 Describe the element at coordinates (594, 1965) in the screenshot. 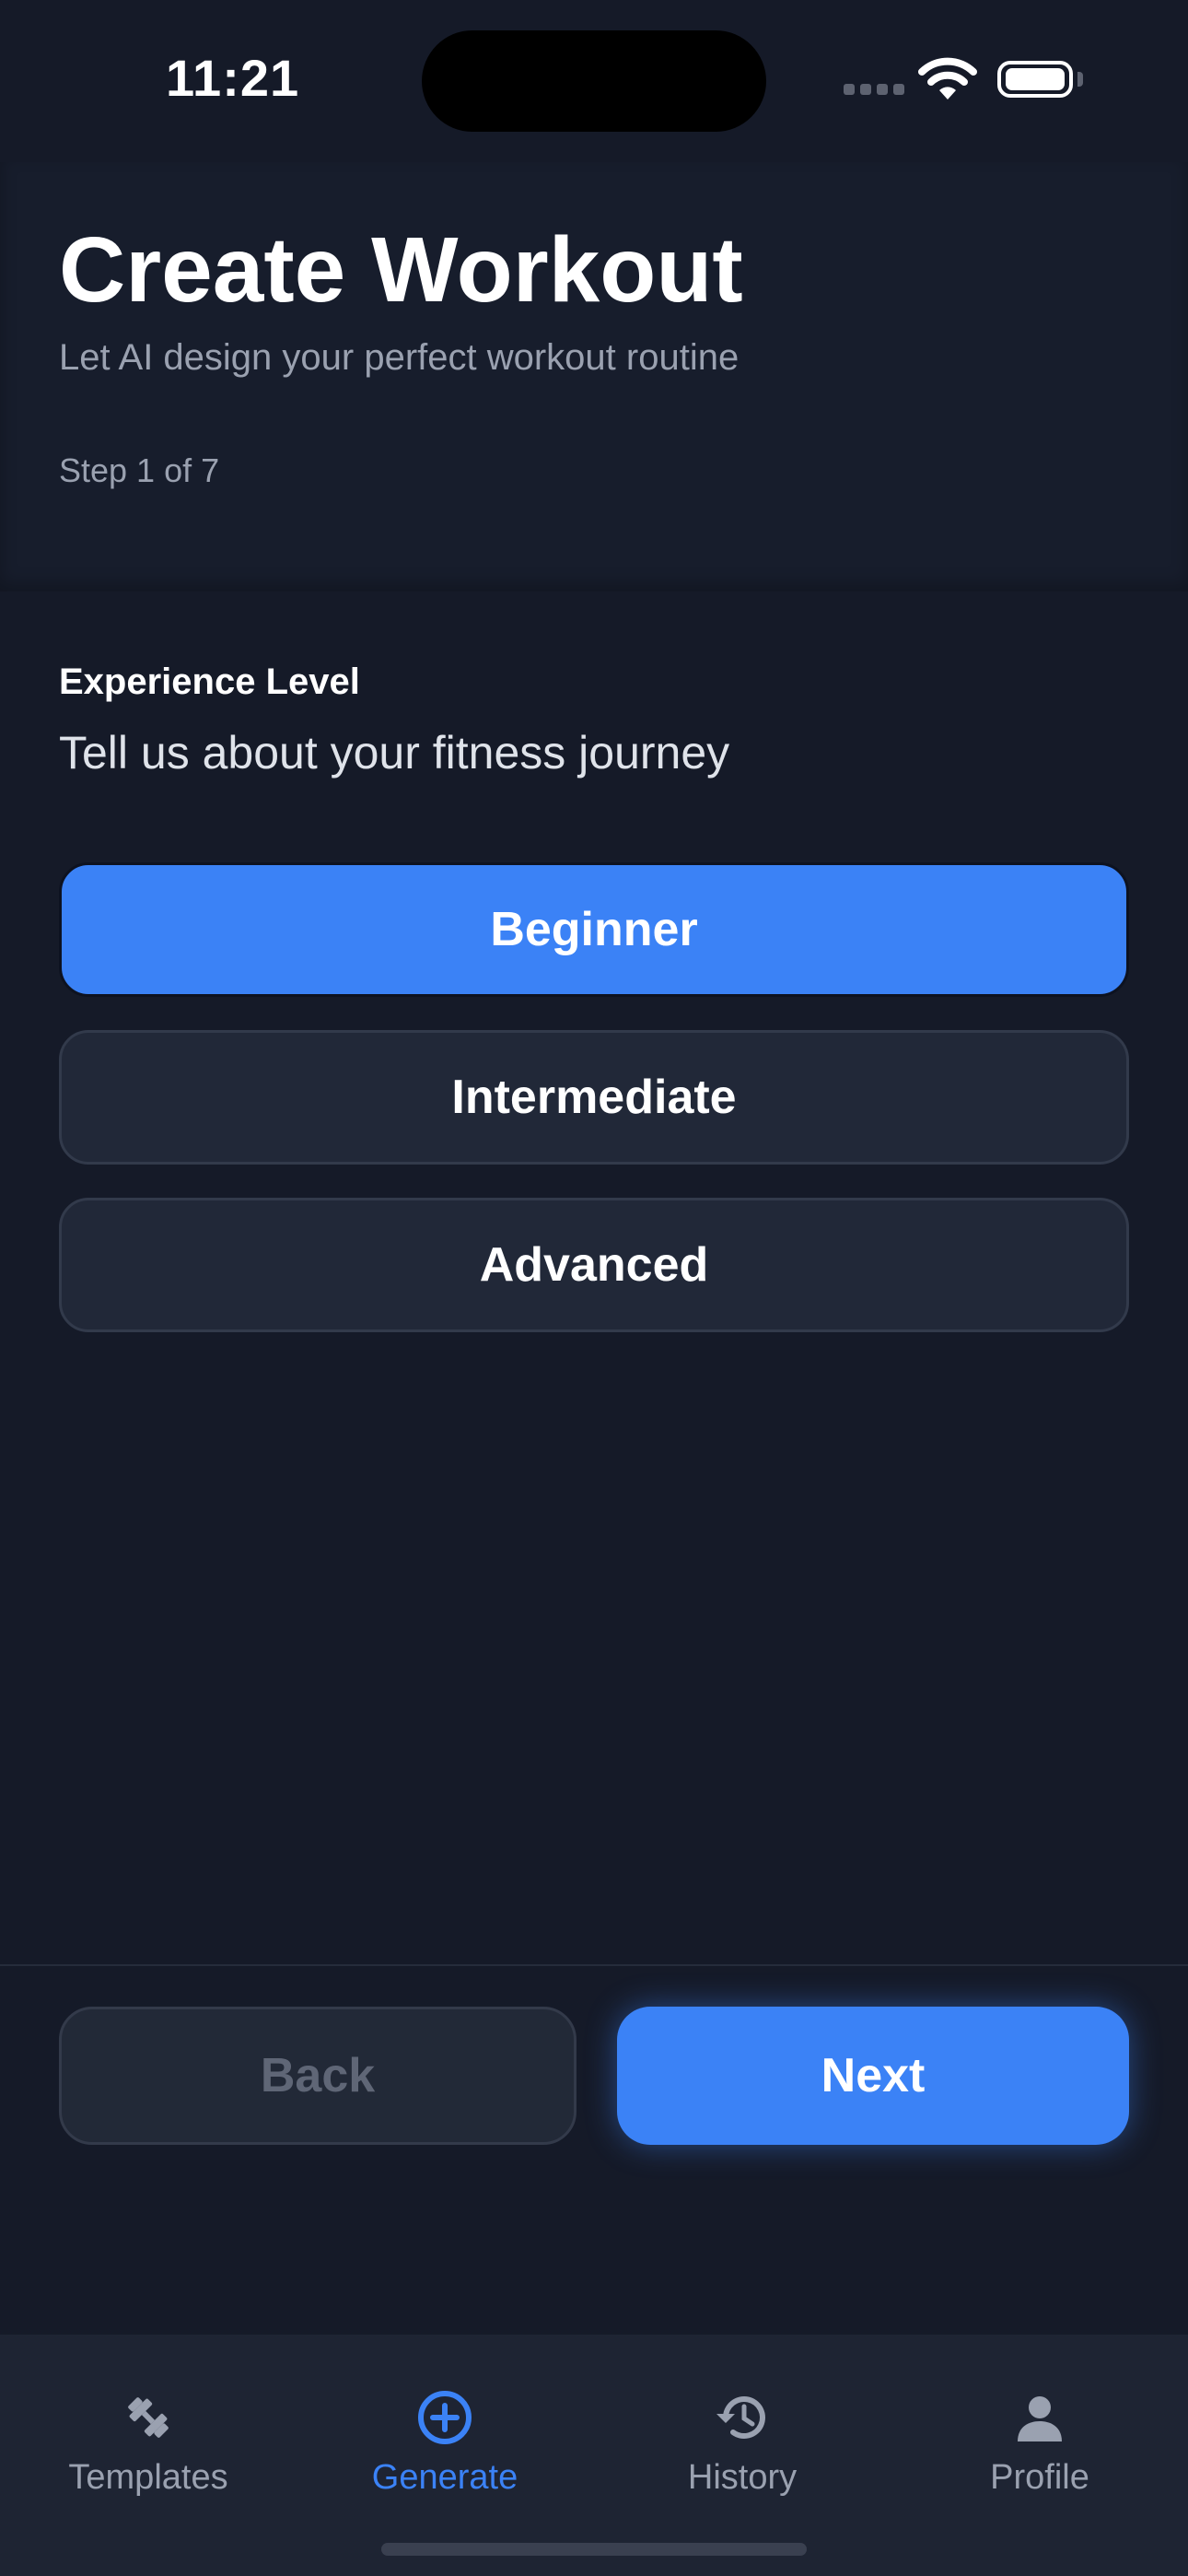

I see `footer-divider` at that location.